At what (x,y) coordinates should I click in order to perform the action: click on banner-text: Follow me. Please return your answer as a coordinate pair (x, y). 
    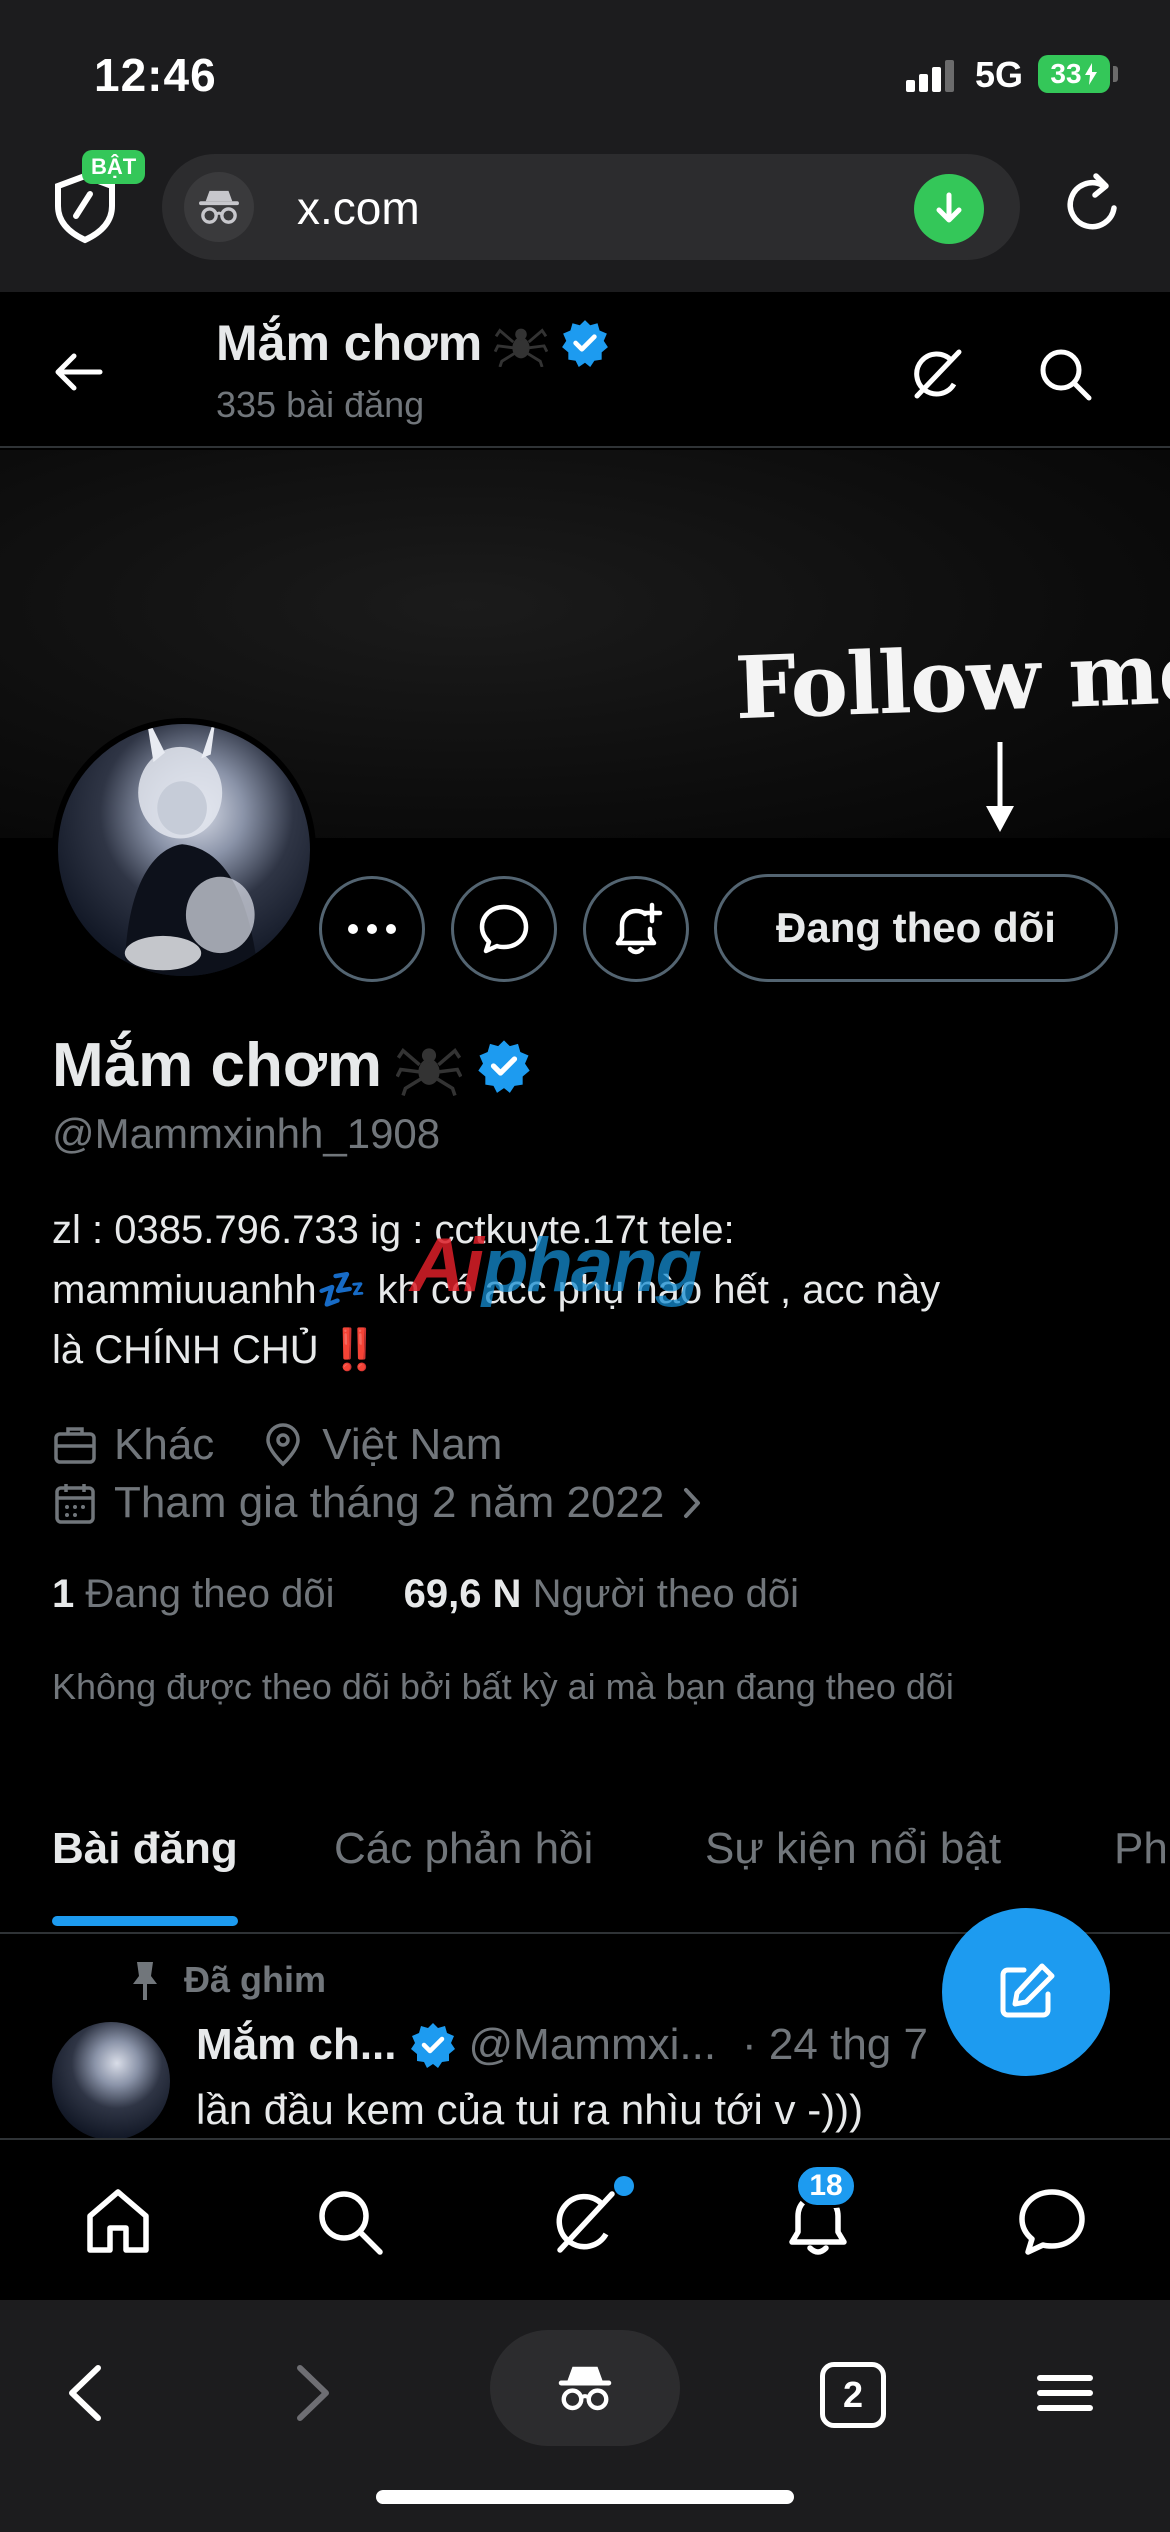
    Looking at the image, I should click on (951, 680).